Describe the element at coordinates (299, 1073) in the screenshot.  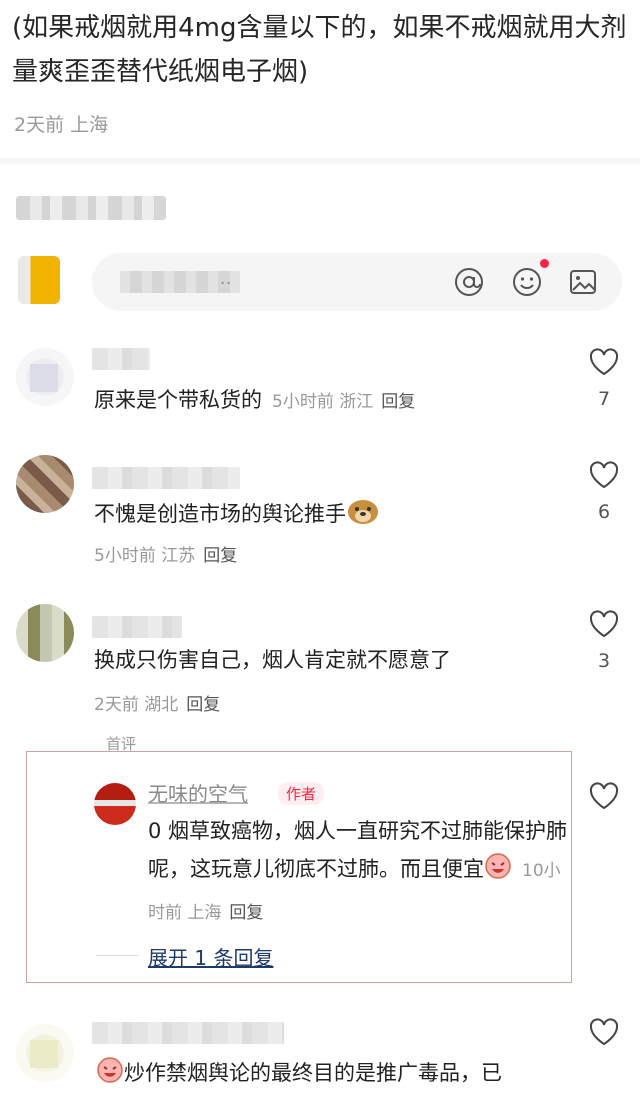
I see `comment-text: 炒作禁烟舆论的最终目的是推广毒品，已` at that location.